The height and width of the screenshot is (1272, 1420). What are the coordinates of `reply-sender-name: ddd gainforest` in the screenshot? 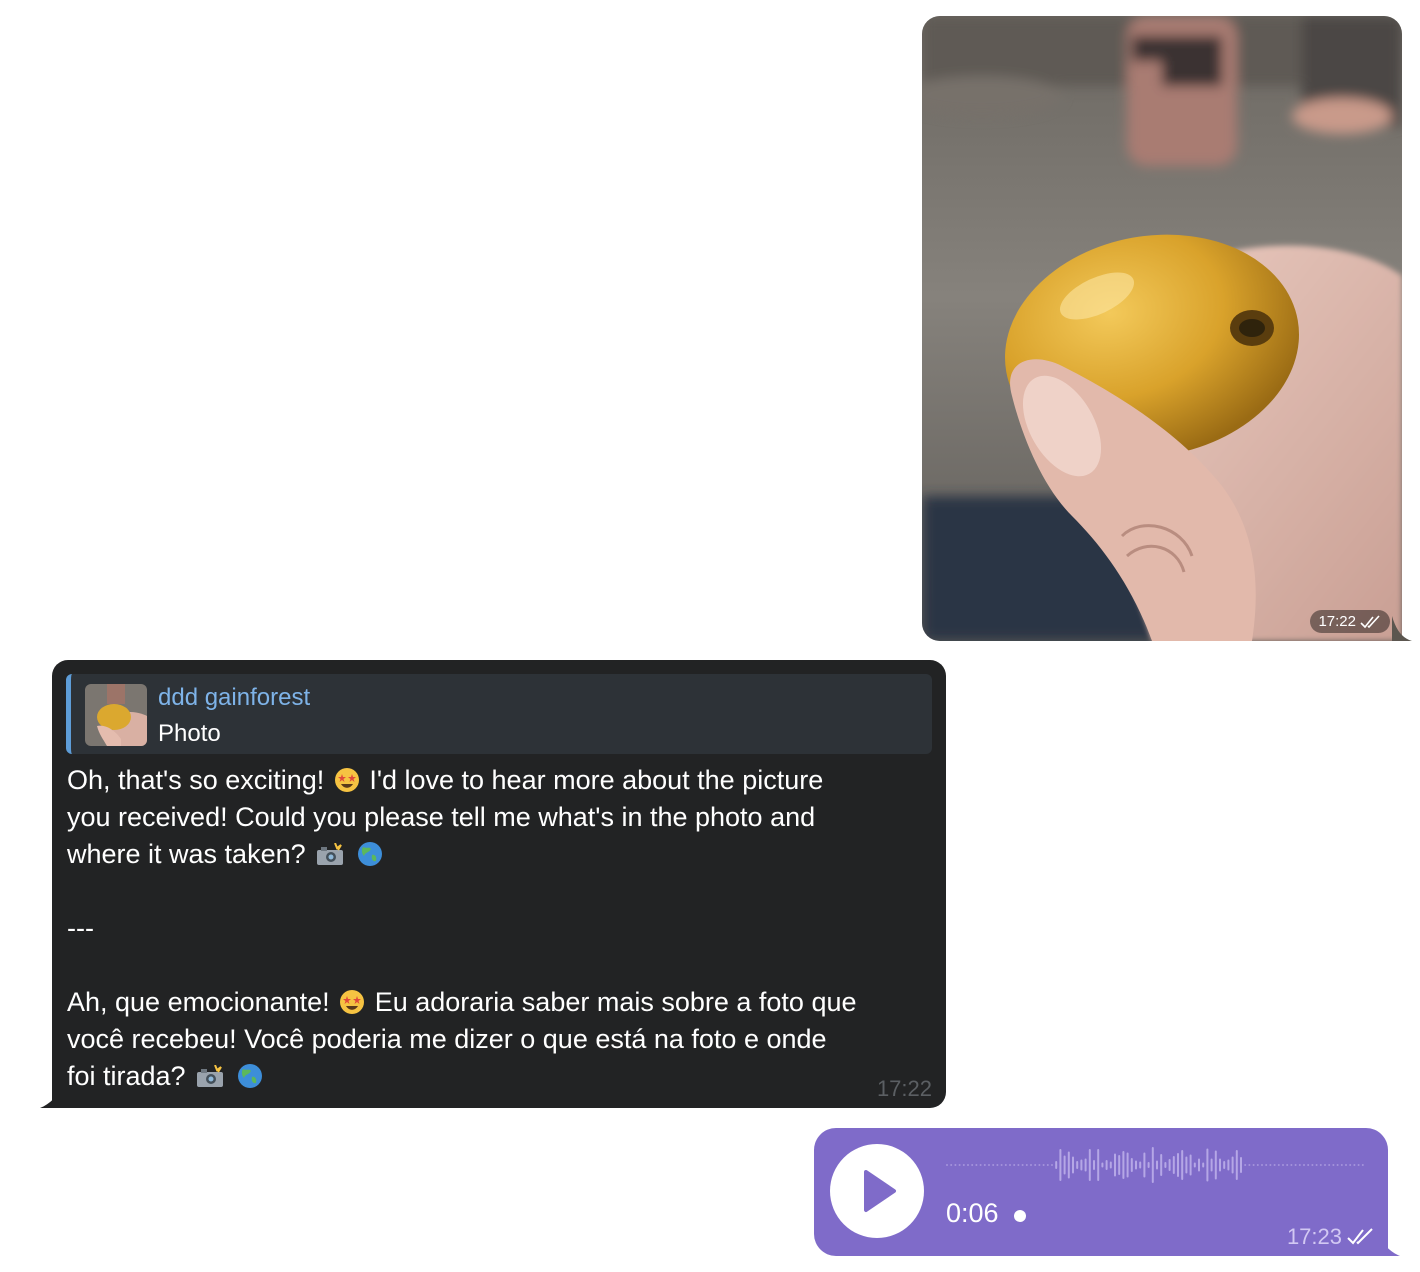 It's located at (234, 697).